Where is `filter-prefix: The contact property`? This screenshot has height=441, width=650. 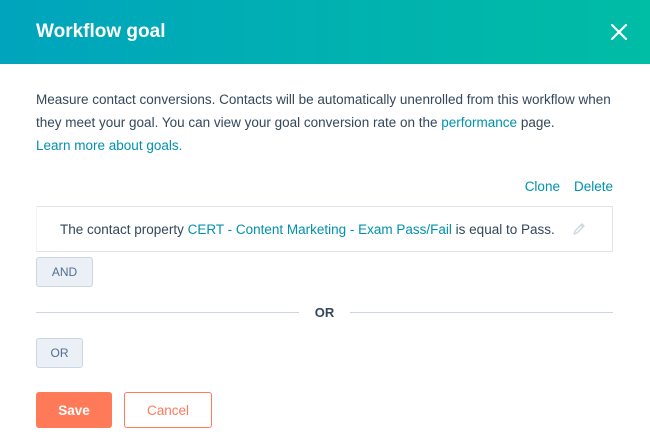
filter-prefix: The contact property is located at coordinates (124, 229).